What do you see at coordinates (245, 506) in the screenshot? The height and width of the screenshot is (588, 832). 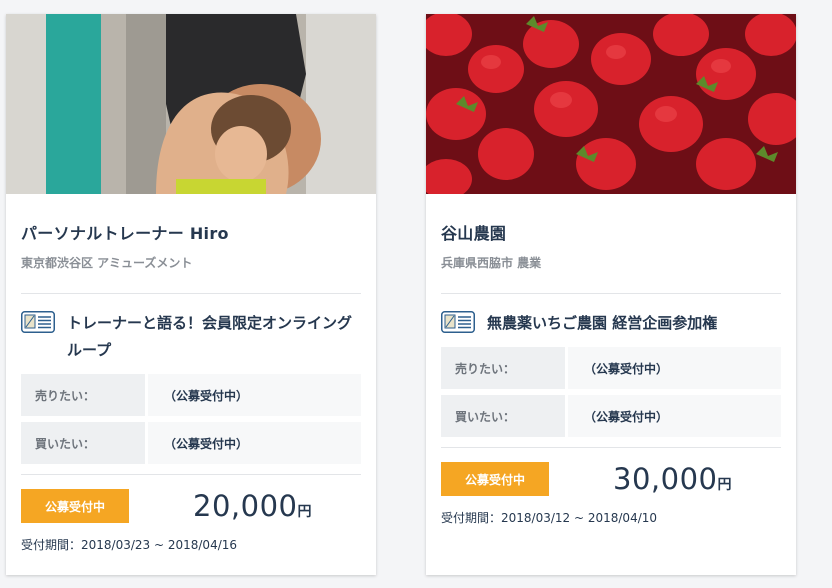 I see `price-value: 20,000` at bounding box center [245, 506].